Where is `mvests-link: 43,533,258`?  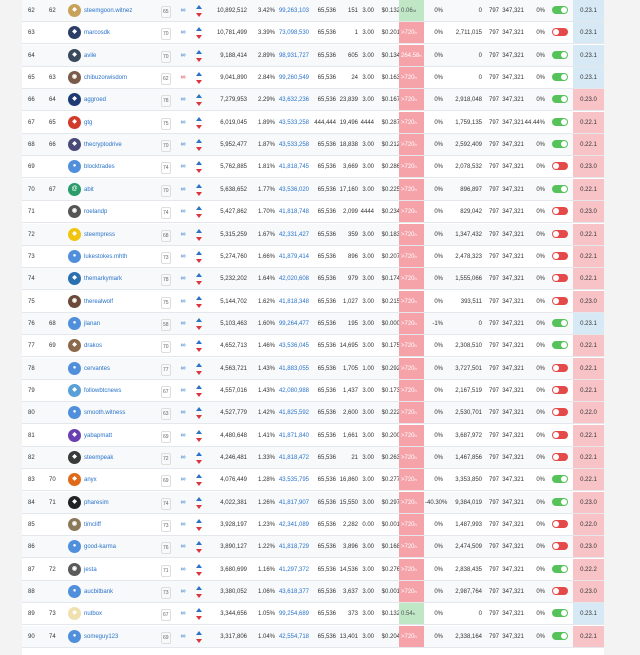 mvests-link: 43,533,258 is located at coordinates (292, 145).